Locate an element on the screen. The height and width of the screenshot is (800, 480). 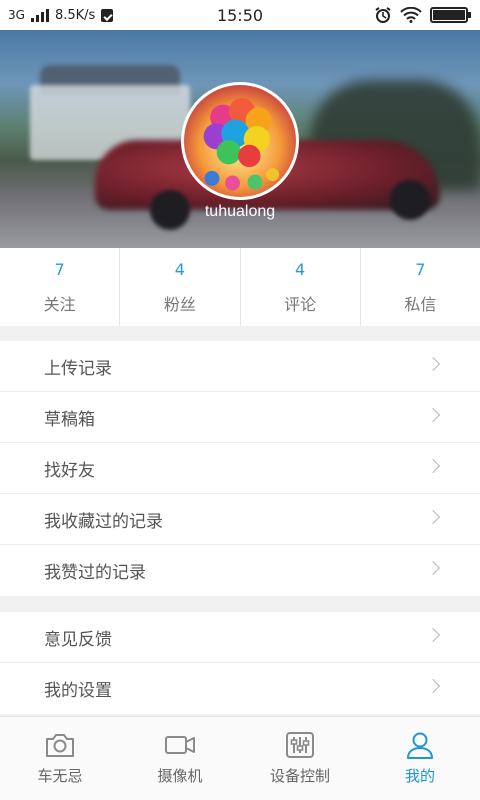
bottom-tab-bar: 车无忌 摄像机 设备控制 我的 is located at coordinates (240, 758).